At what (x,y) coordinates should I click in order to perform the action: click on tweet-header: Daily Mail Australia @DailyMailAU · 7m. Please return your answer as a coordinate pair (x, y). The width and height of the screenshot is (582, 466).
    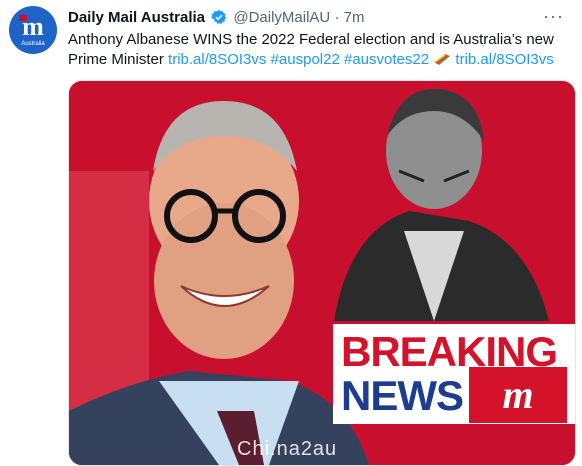
    Looking at the image, I should click on (216, 18).